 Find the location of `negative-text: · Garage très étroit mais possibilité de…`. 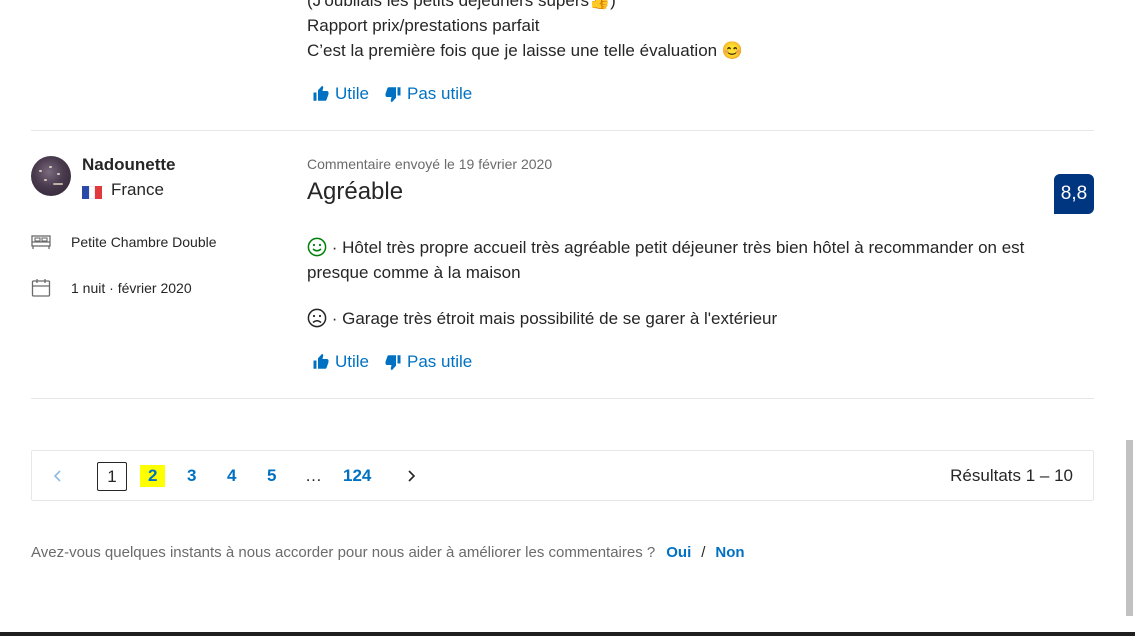

negative-text: · Garage très étroit mais possibilité de… is located at coordinates (554, 318).